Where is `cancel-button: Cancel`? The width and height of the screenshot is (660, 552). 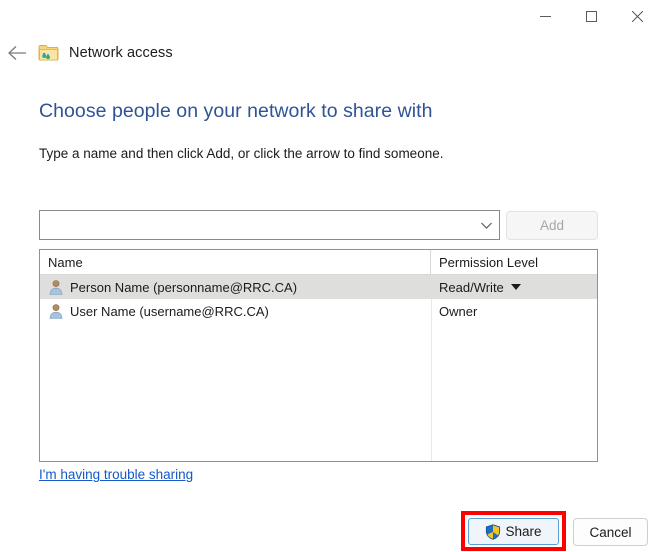
cancel-button: Cancel is located at coordinates (610, 532).